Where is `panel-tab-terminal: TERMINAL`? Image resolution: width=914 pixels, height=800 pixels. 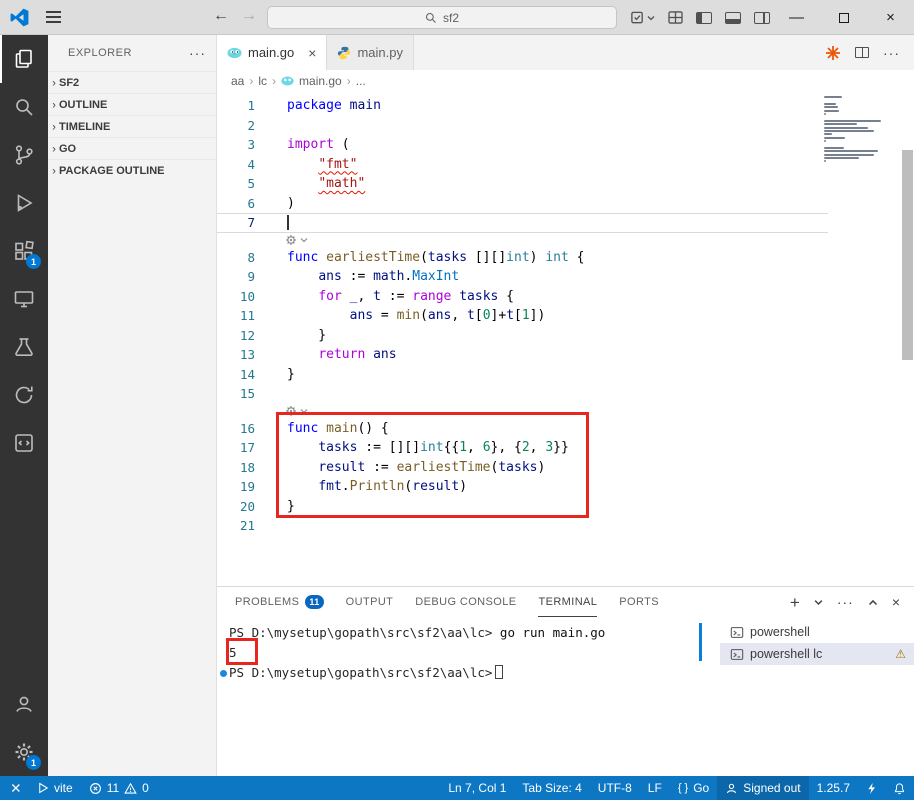 panel-tab-terminal: TERMINAL is located at coordinates (567, 602).